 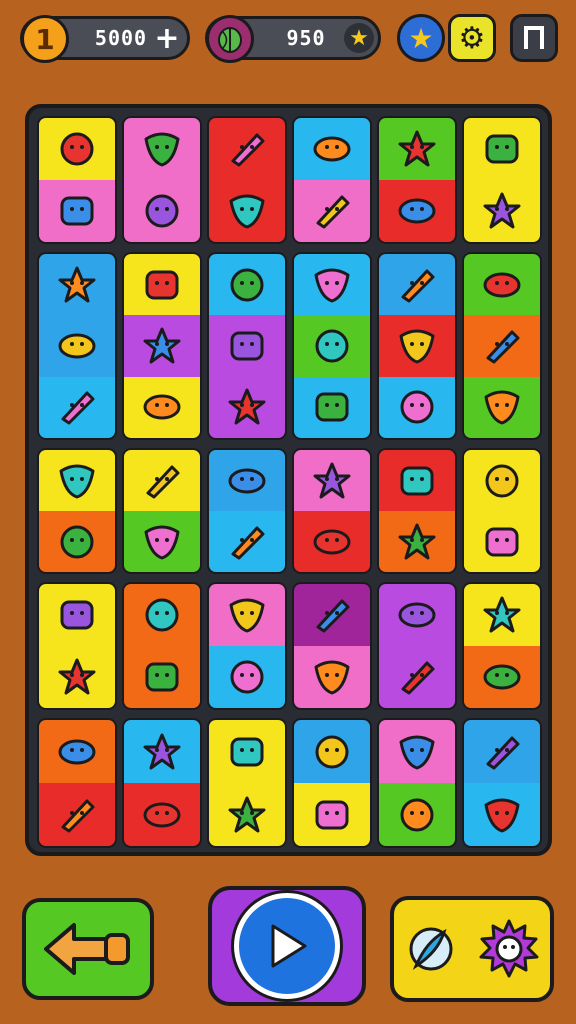 What do you see at coordinates (247, 406) in the screenshot?
I see `capsule-icon` at bounding box center [247, 406].